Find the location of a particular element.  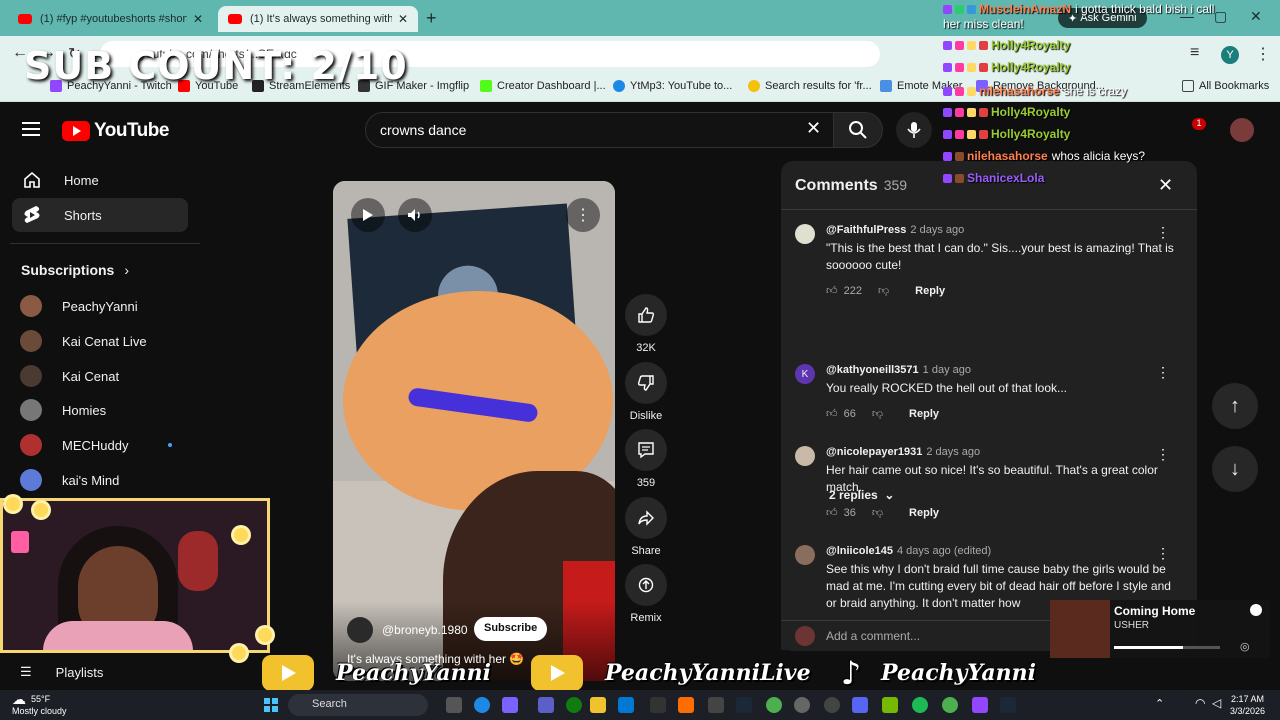

youtube-logo: YouTube is located at coordinates (115, 131).